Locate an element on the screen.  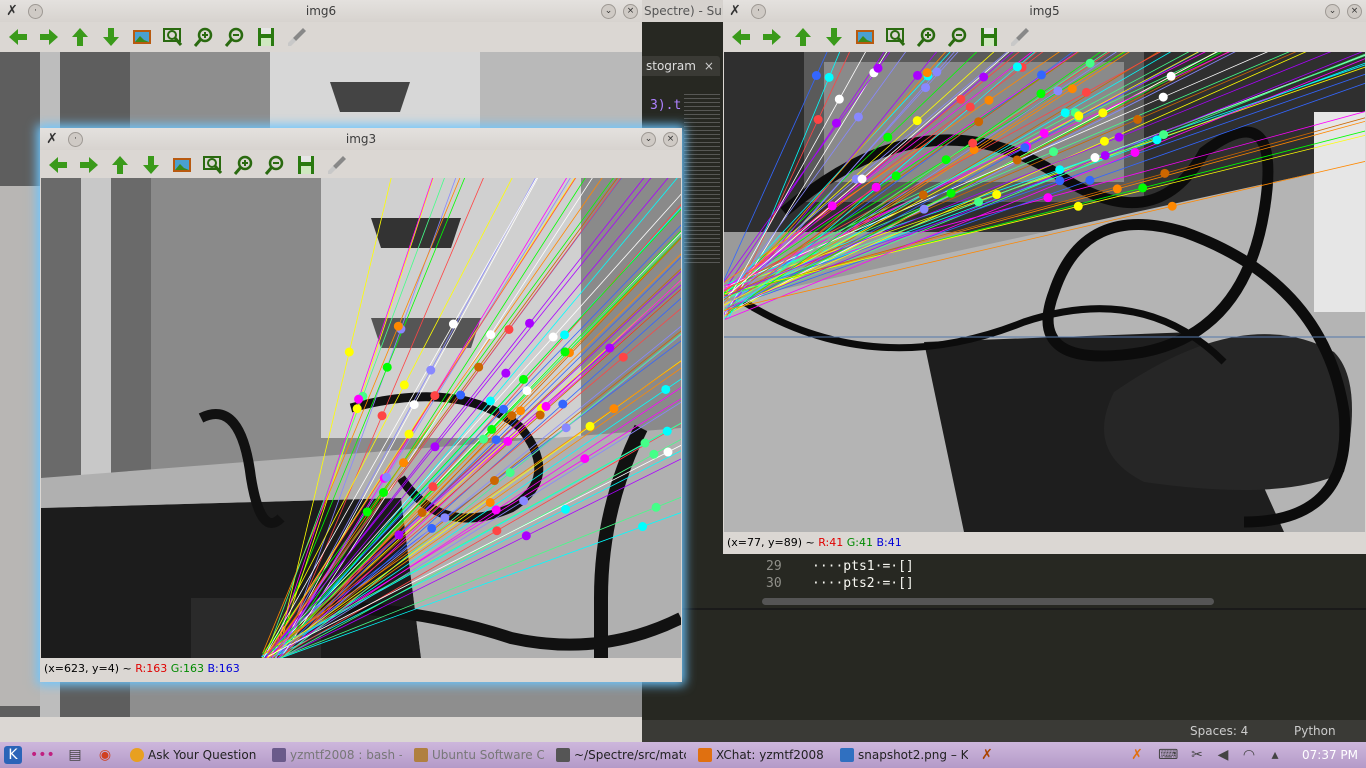
task-bash: yzmtf2008 : bash – l is located at coordinates (336, 755).